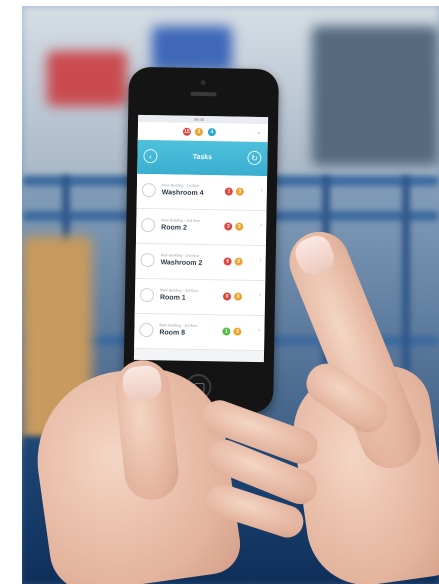  I want to click on front-camera-icon, so click(203, 82).